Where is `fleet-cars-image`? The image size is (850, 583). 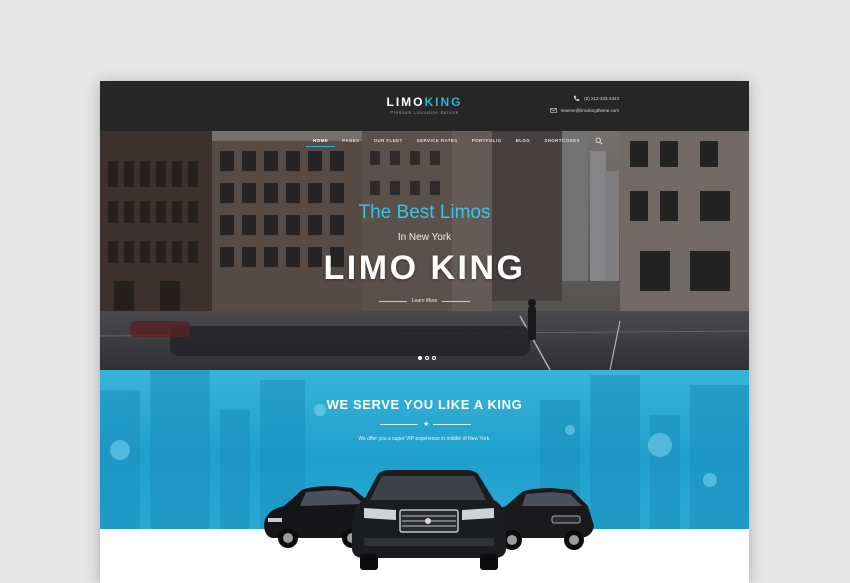 fleet-cars-image is located at coordinates (429, 520).